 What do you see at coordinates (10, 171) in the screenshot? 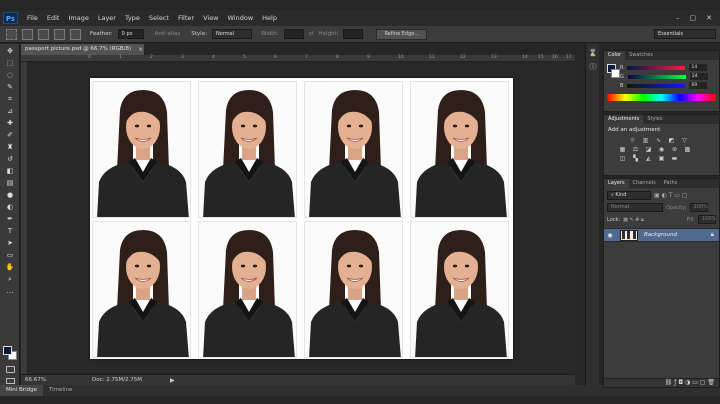
I see `eraser-icon: ◧` at bounding box center [10, 171].